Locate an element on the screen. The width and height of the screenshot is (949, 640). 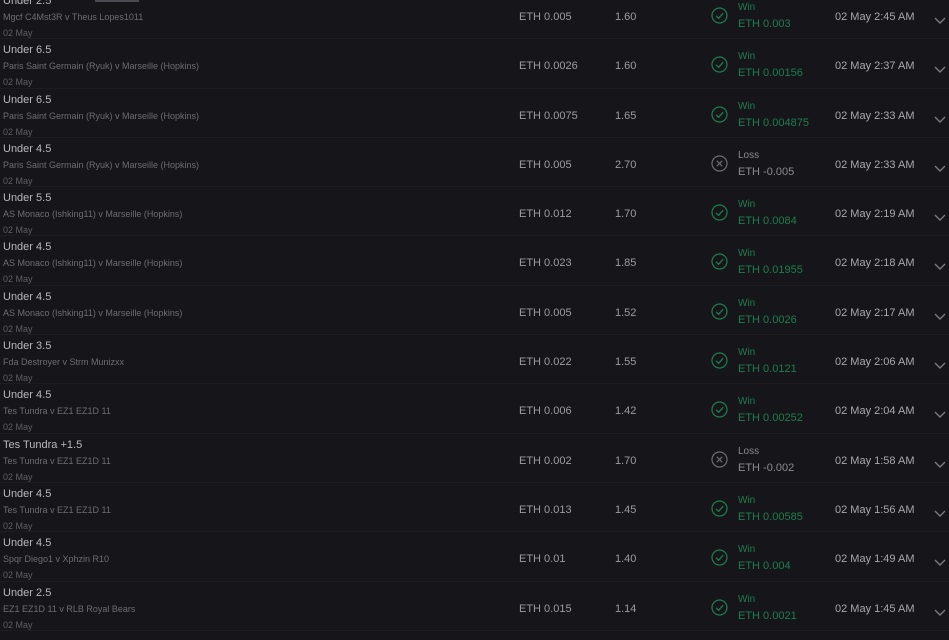
x-circle-icon is located at coordinates (719, 163).